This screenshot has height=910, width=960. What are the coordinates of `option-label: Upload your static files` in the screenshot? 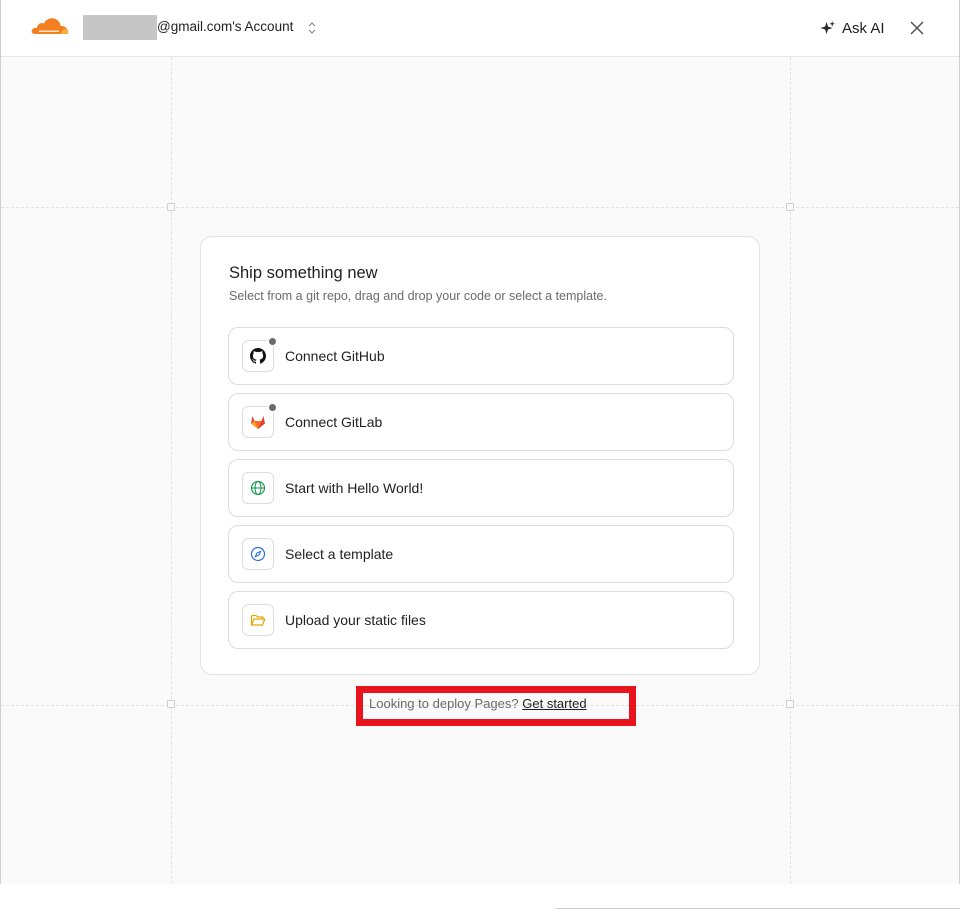 It's located at (355, 620).